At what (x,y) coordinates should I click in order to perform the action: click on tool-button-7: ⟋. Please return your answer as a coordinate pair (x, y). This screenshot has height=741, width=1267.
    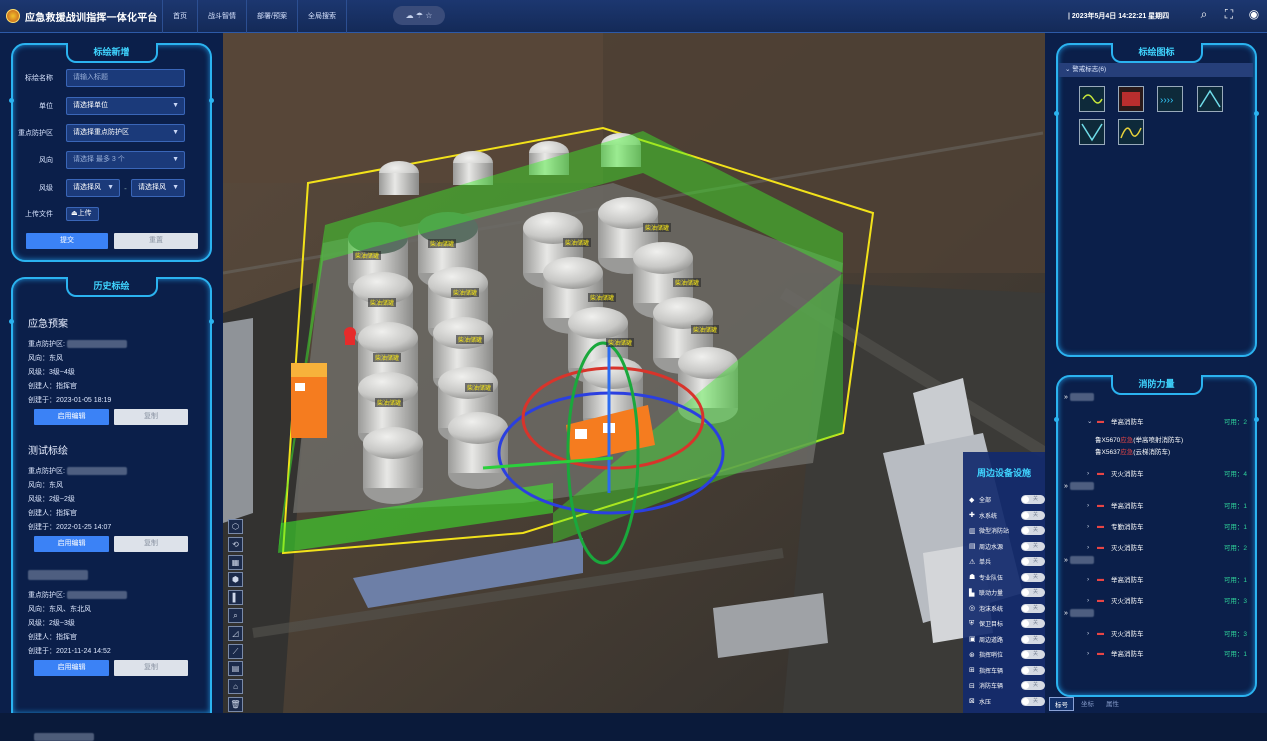
    Looking at the image, I should click on (235, 651).